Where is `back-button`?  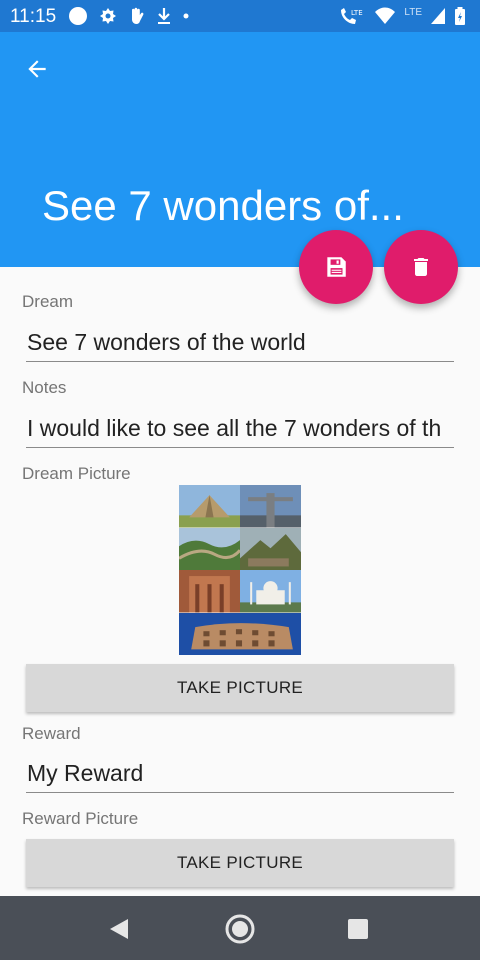
back-button is located at coordinates (37, 69).